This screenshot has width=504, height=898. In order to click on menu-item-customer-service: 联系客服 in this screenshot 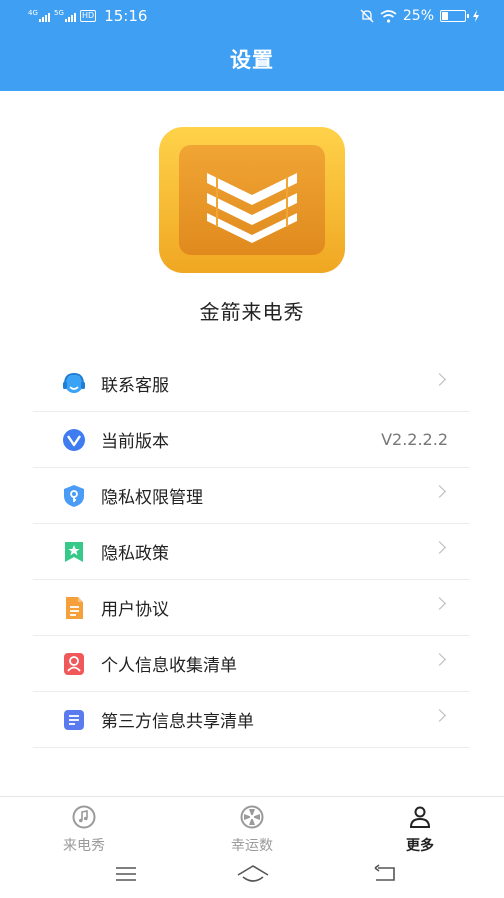, I will do `click(251, 384)`.